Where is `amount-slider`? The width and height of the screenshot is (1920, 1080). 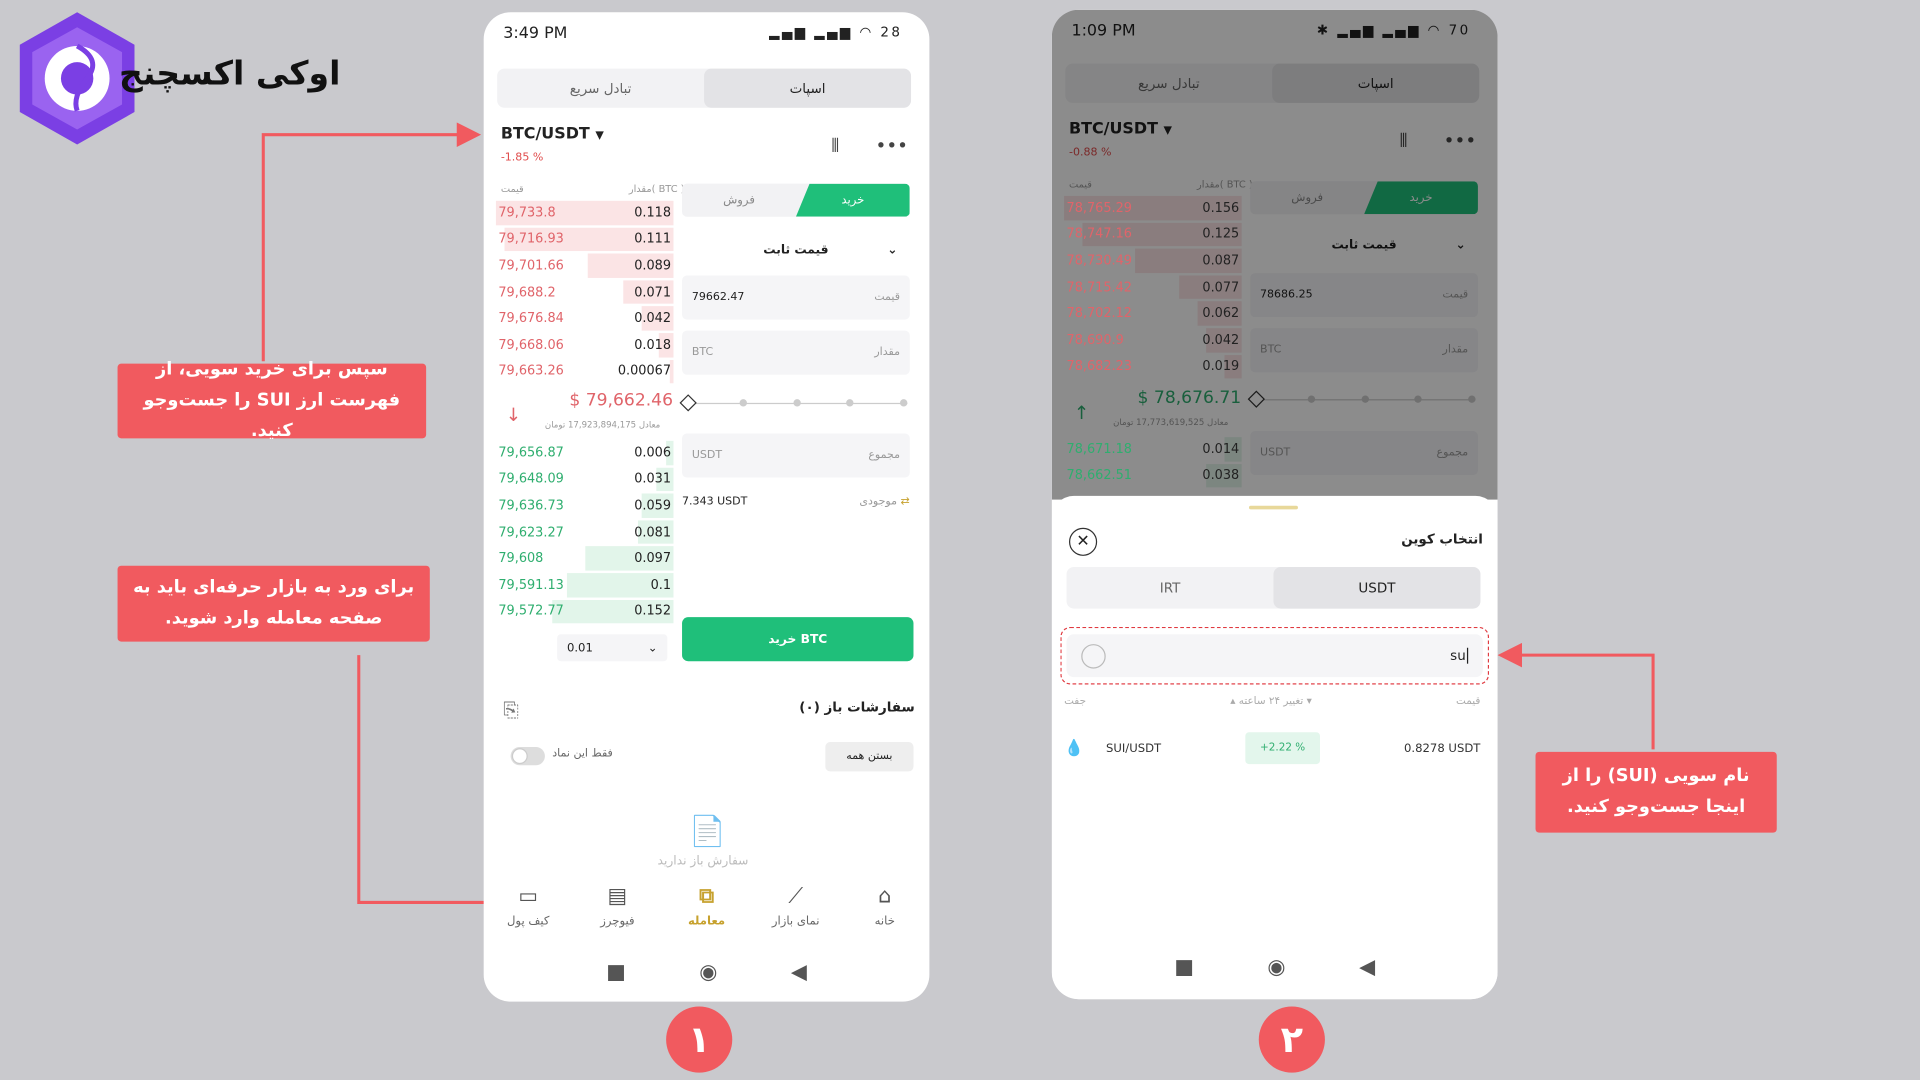 amount-slider is located at coordinates (793, 403).